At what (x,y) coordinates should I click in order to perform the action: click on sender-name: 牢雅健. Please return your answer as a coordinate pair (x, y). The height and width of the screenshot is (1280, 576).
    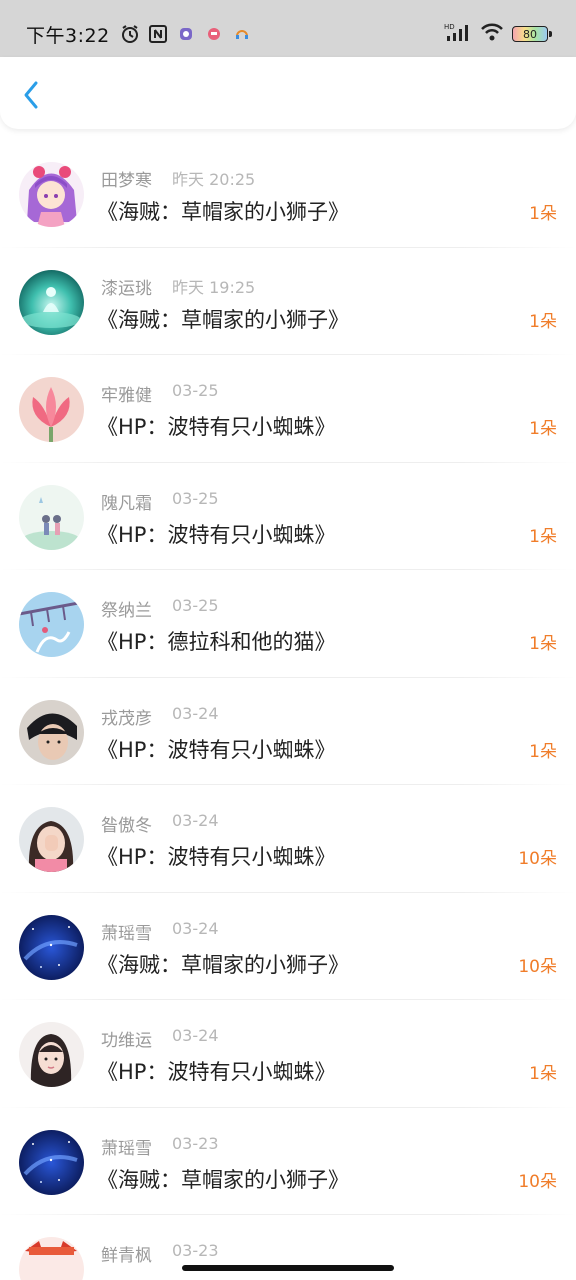
    Looking at the image, I should click on (126, 396).